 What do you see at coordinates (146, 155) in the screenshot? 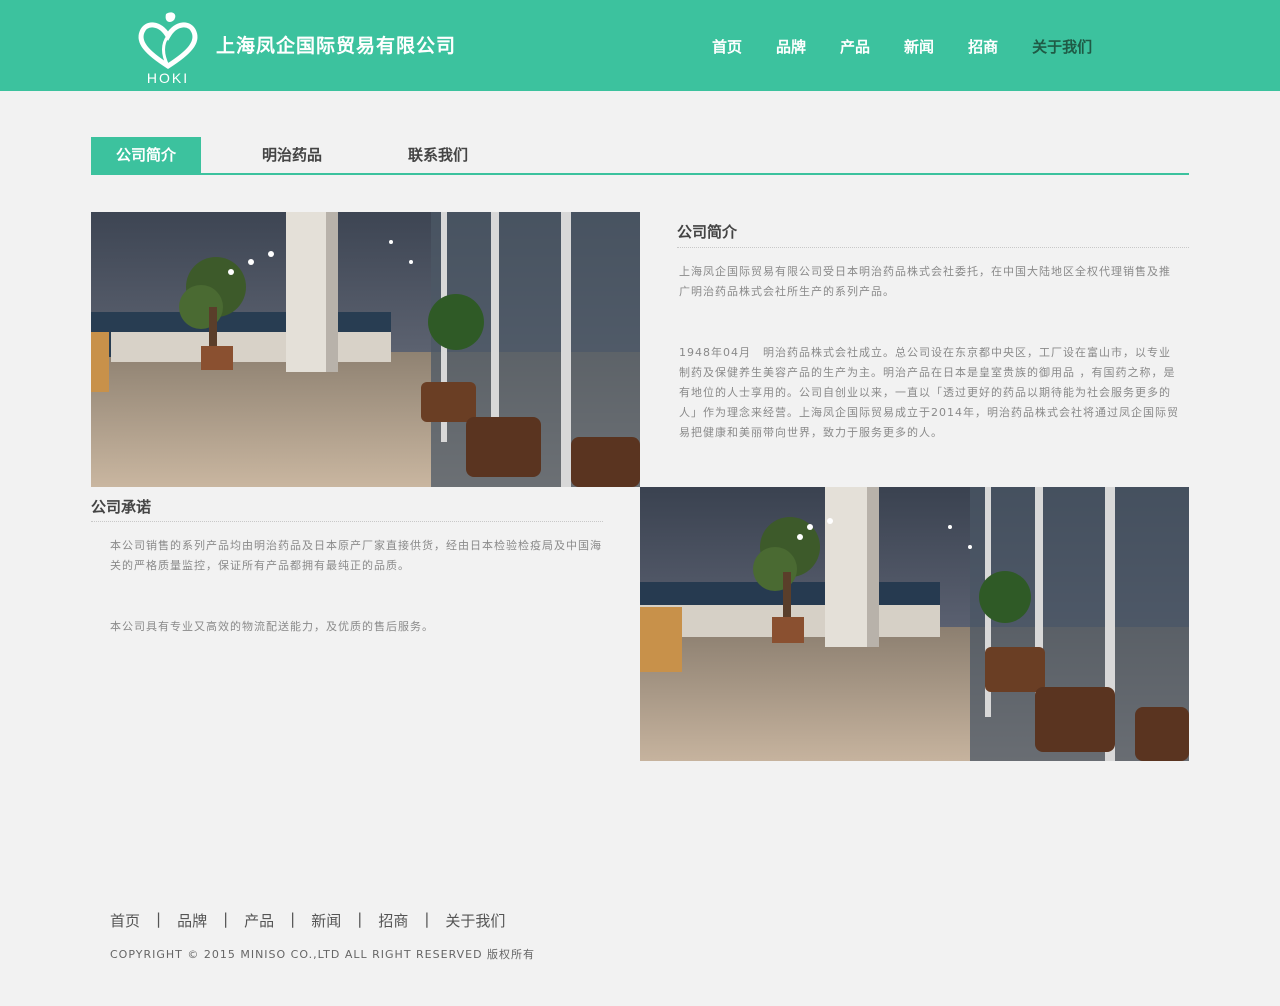
I see `tab-company-profile: 公司简介` at bounding box center [146, 155].